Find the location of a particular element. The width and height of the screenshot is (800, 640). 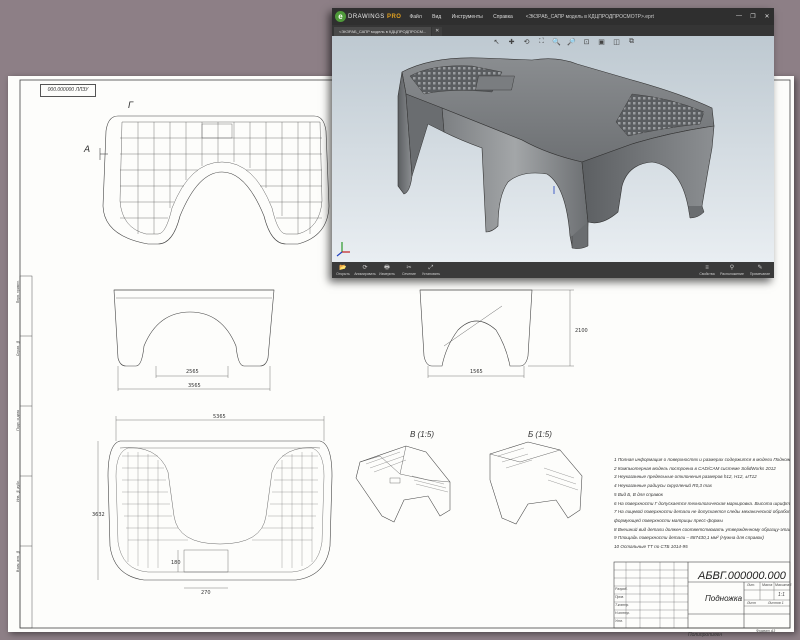

tb-label-scale: Масштаб is located at coordinates (783, 585).